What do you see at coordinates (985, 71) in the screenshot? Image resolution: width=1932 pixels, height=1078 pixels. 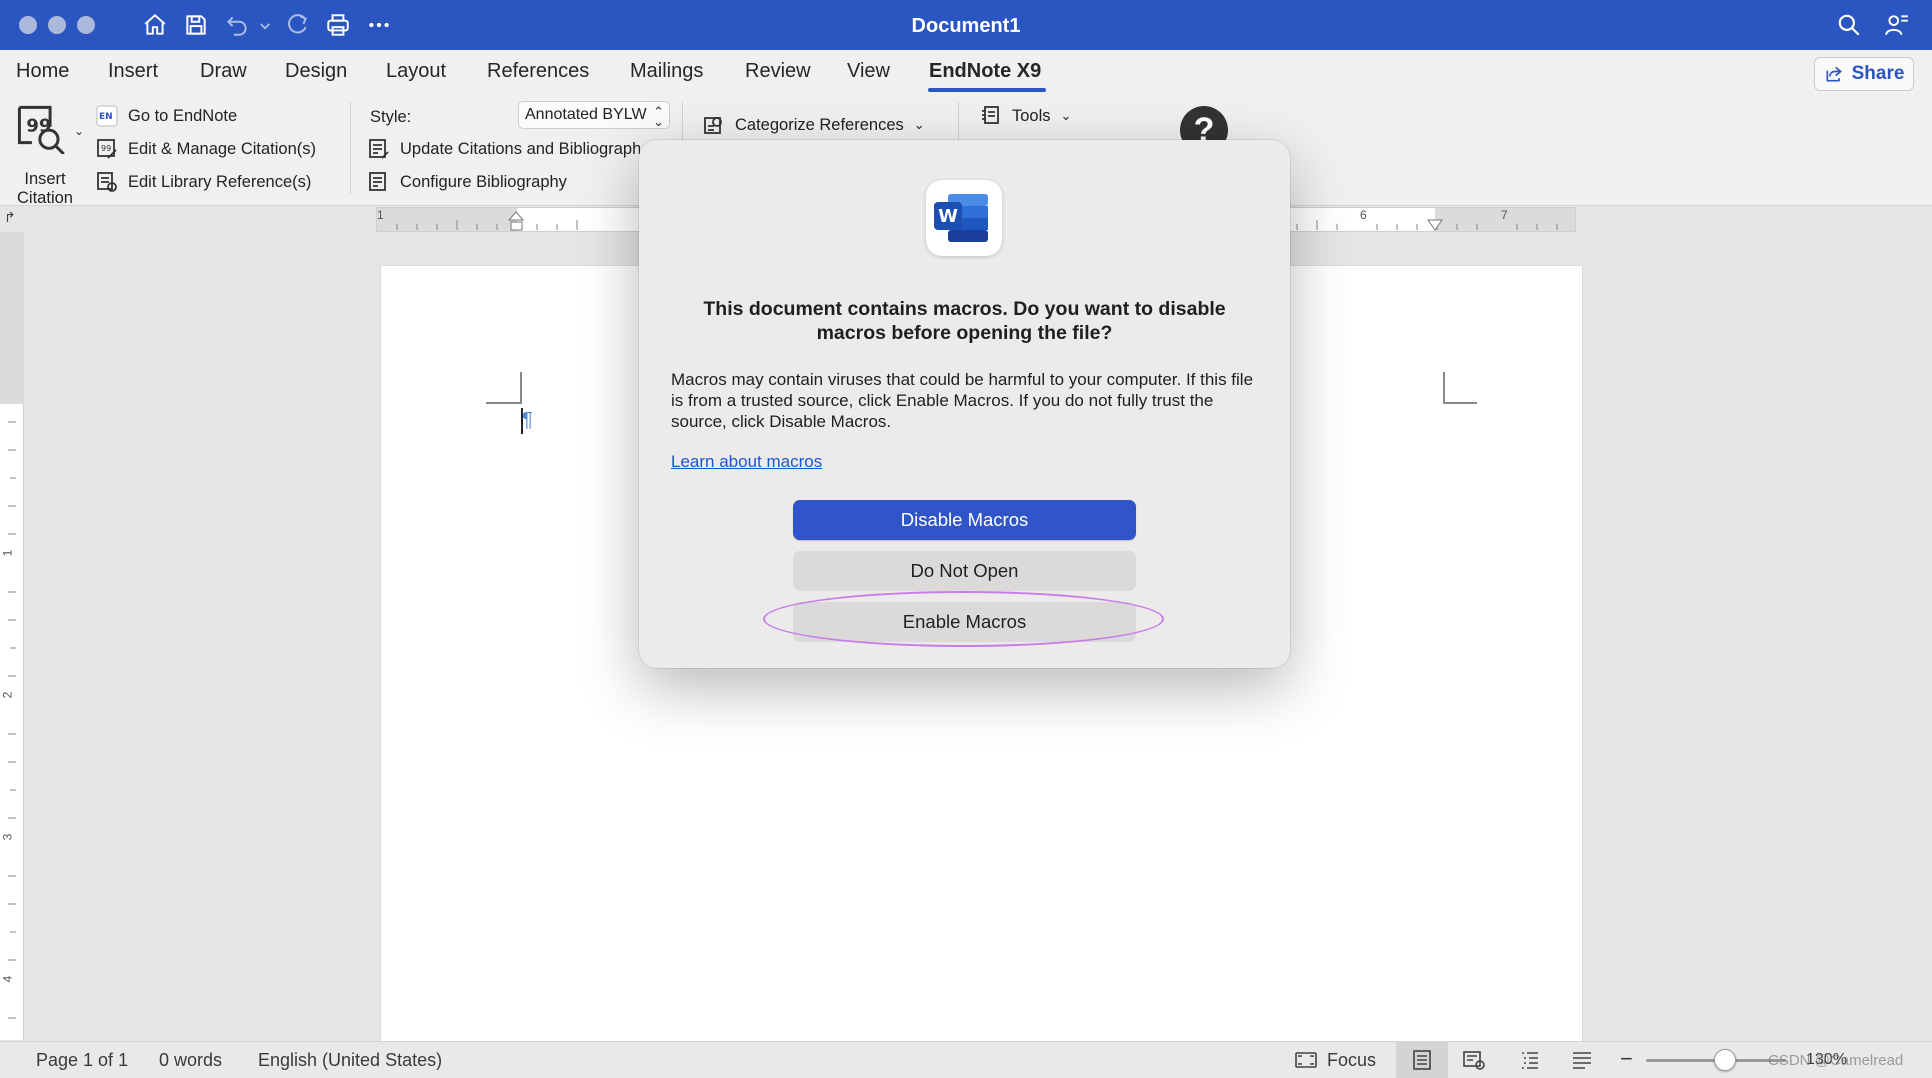 I see `tab-endnote-x9: EndNote X9` at bounding box center [985, 71].